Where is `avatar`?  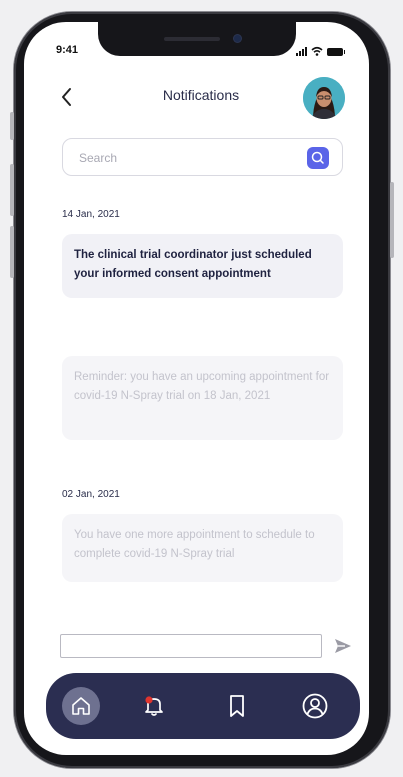 avatar is located at coordinates (324, 98).